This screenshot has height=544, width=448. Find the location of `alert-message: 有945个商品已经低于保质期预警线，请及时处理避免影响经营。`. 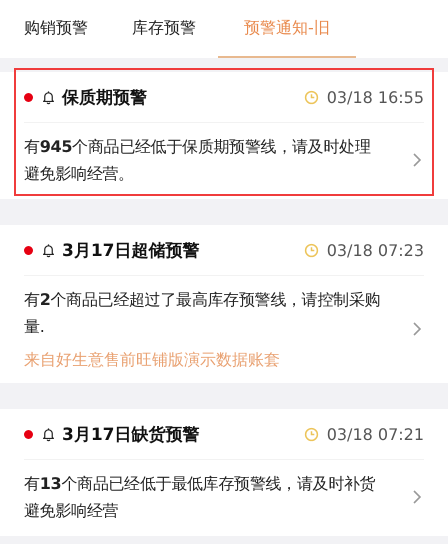

alert-message: 有945个商品已经低于保质期预警线，请及时处理避免影响经营。 is located at coordinates (198, 160).